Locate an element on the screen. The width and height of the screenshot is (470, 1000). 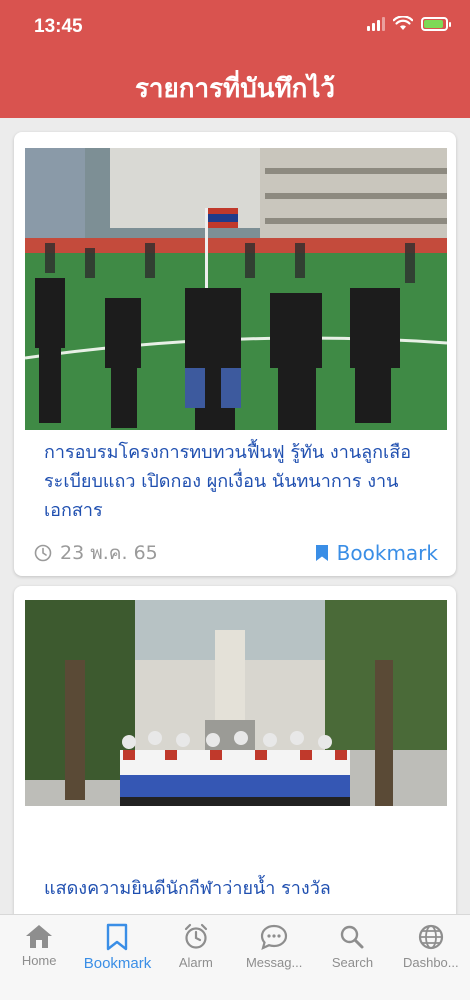
battery-icon is located at coordinates (436, 23).